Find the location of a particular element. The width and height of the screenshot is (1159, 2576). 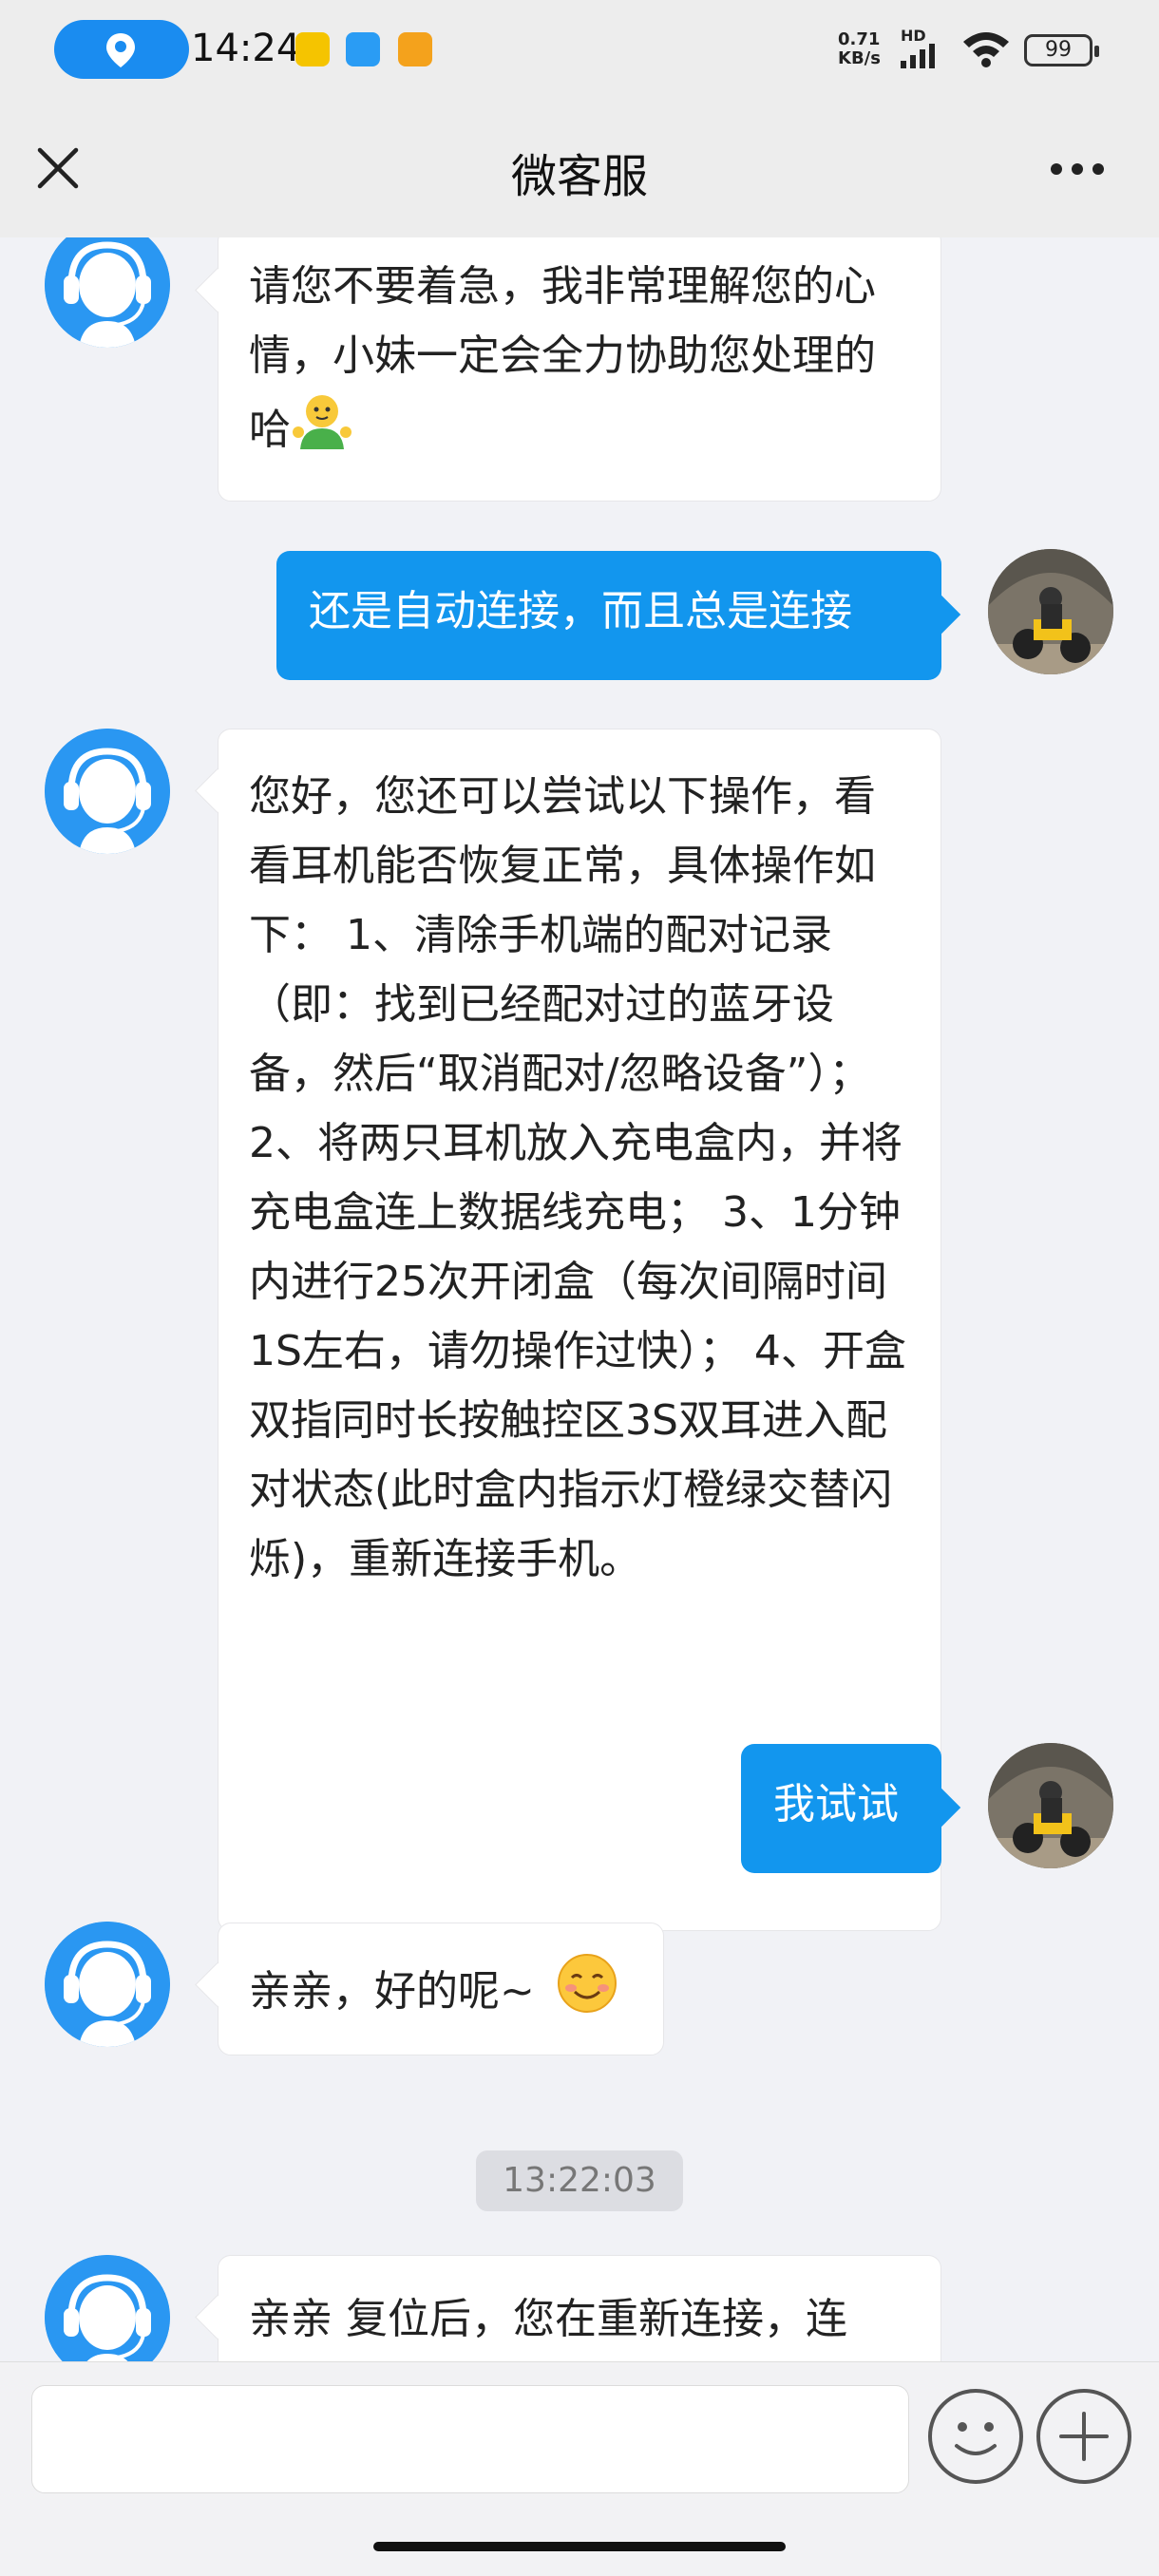

notification-app-icon is located at coordinates (312, 49).